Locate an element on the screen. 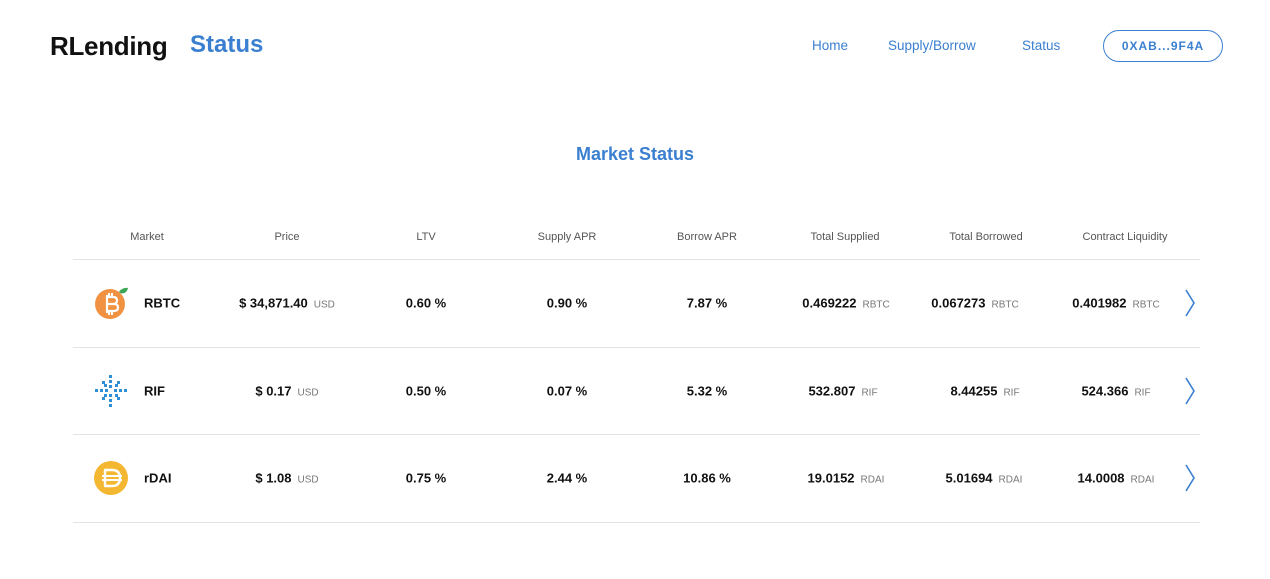  col-supply-apr: Supply APR is located at coordinates (567, 237).